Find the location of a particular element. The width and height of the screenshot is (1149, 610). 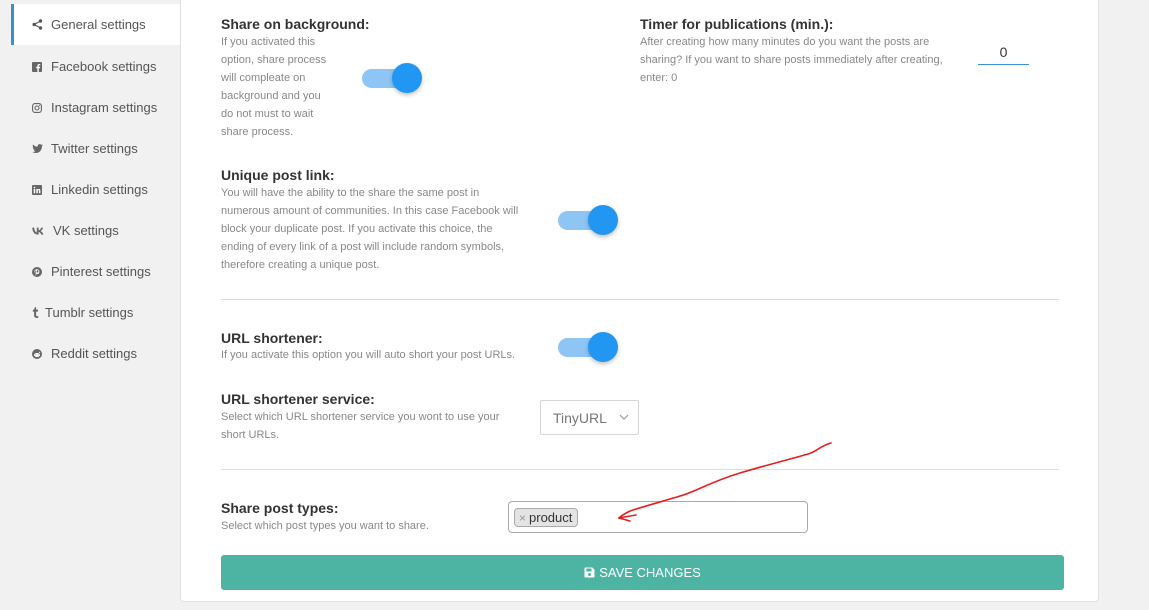

sidebar-item-linkedin: Linkedin settings is located at coordinates (95, 189).